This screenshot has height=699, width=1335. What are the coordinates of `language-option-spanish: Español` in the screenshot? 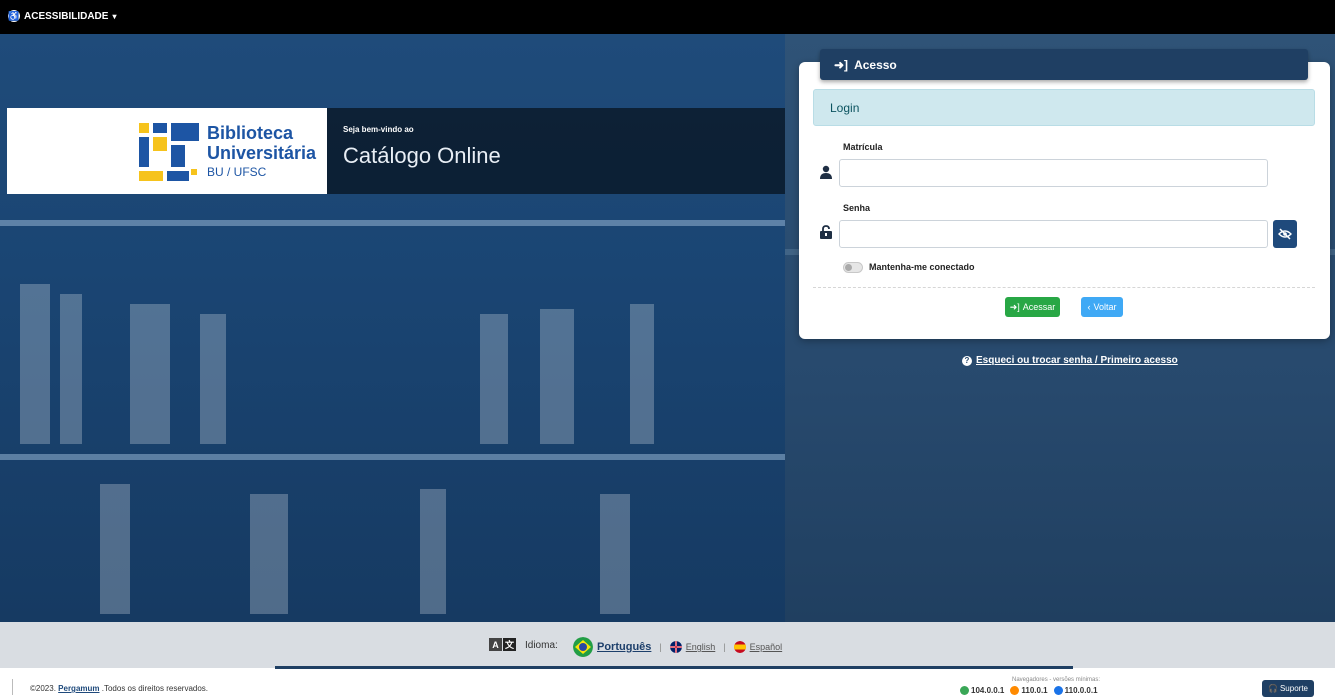 It's located at (758, 647).